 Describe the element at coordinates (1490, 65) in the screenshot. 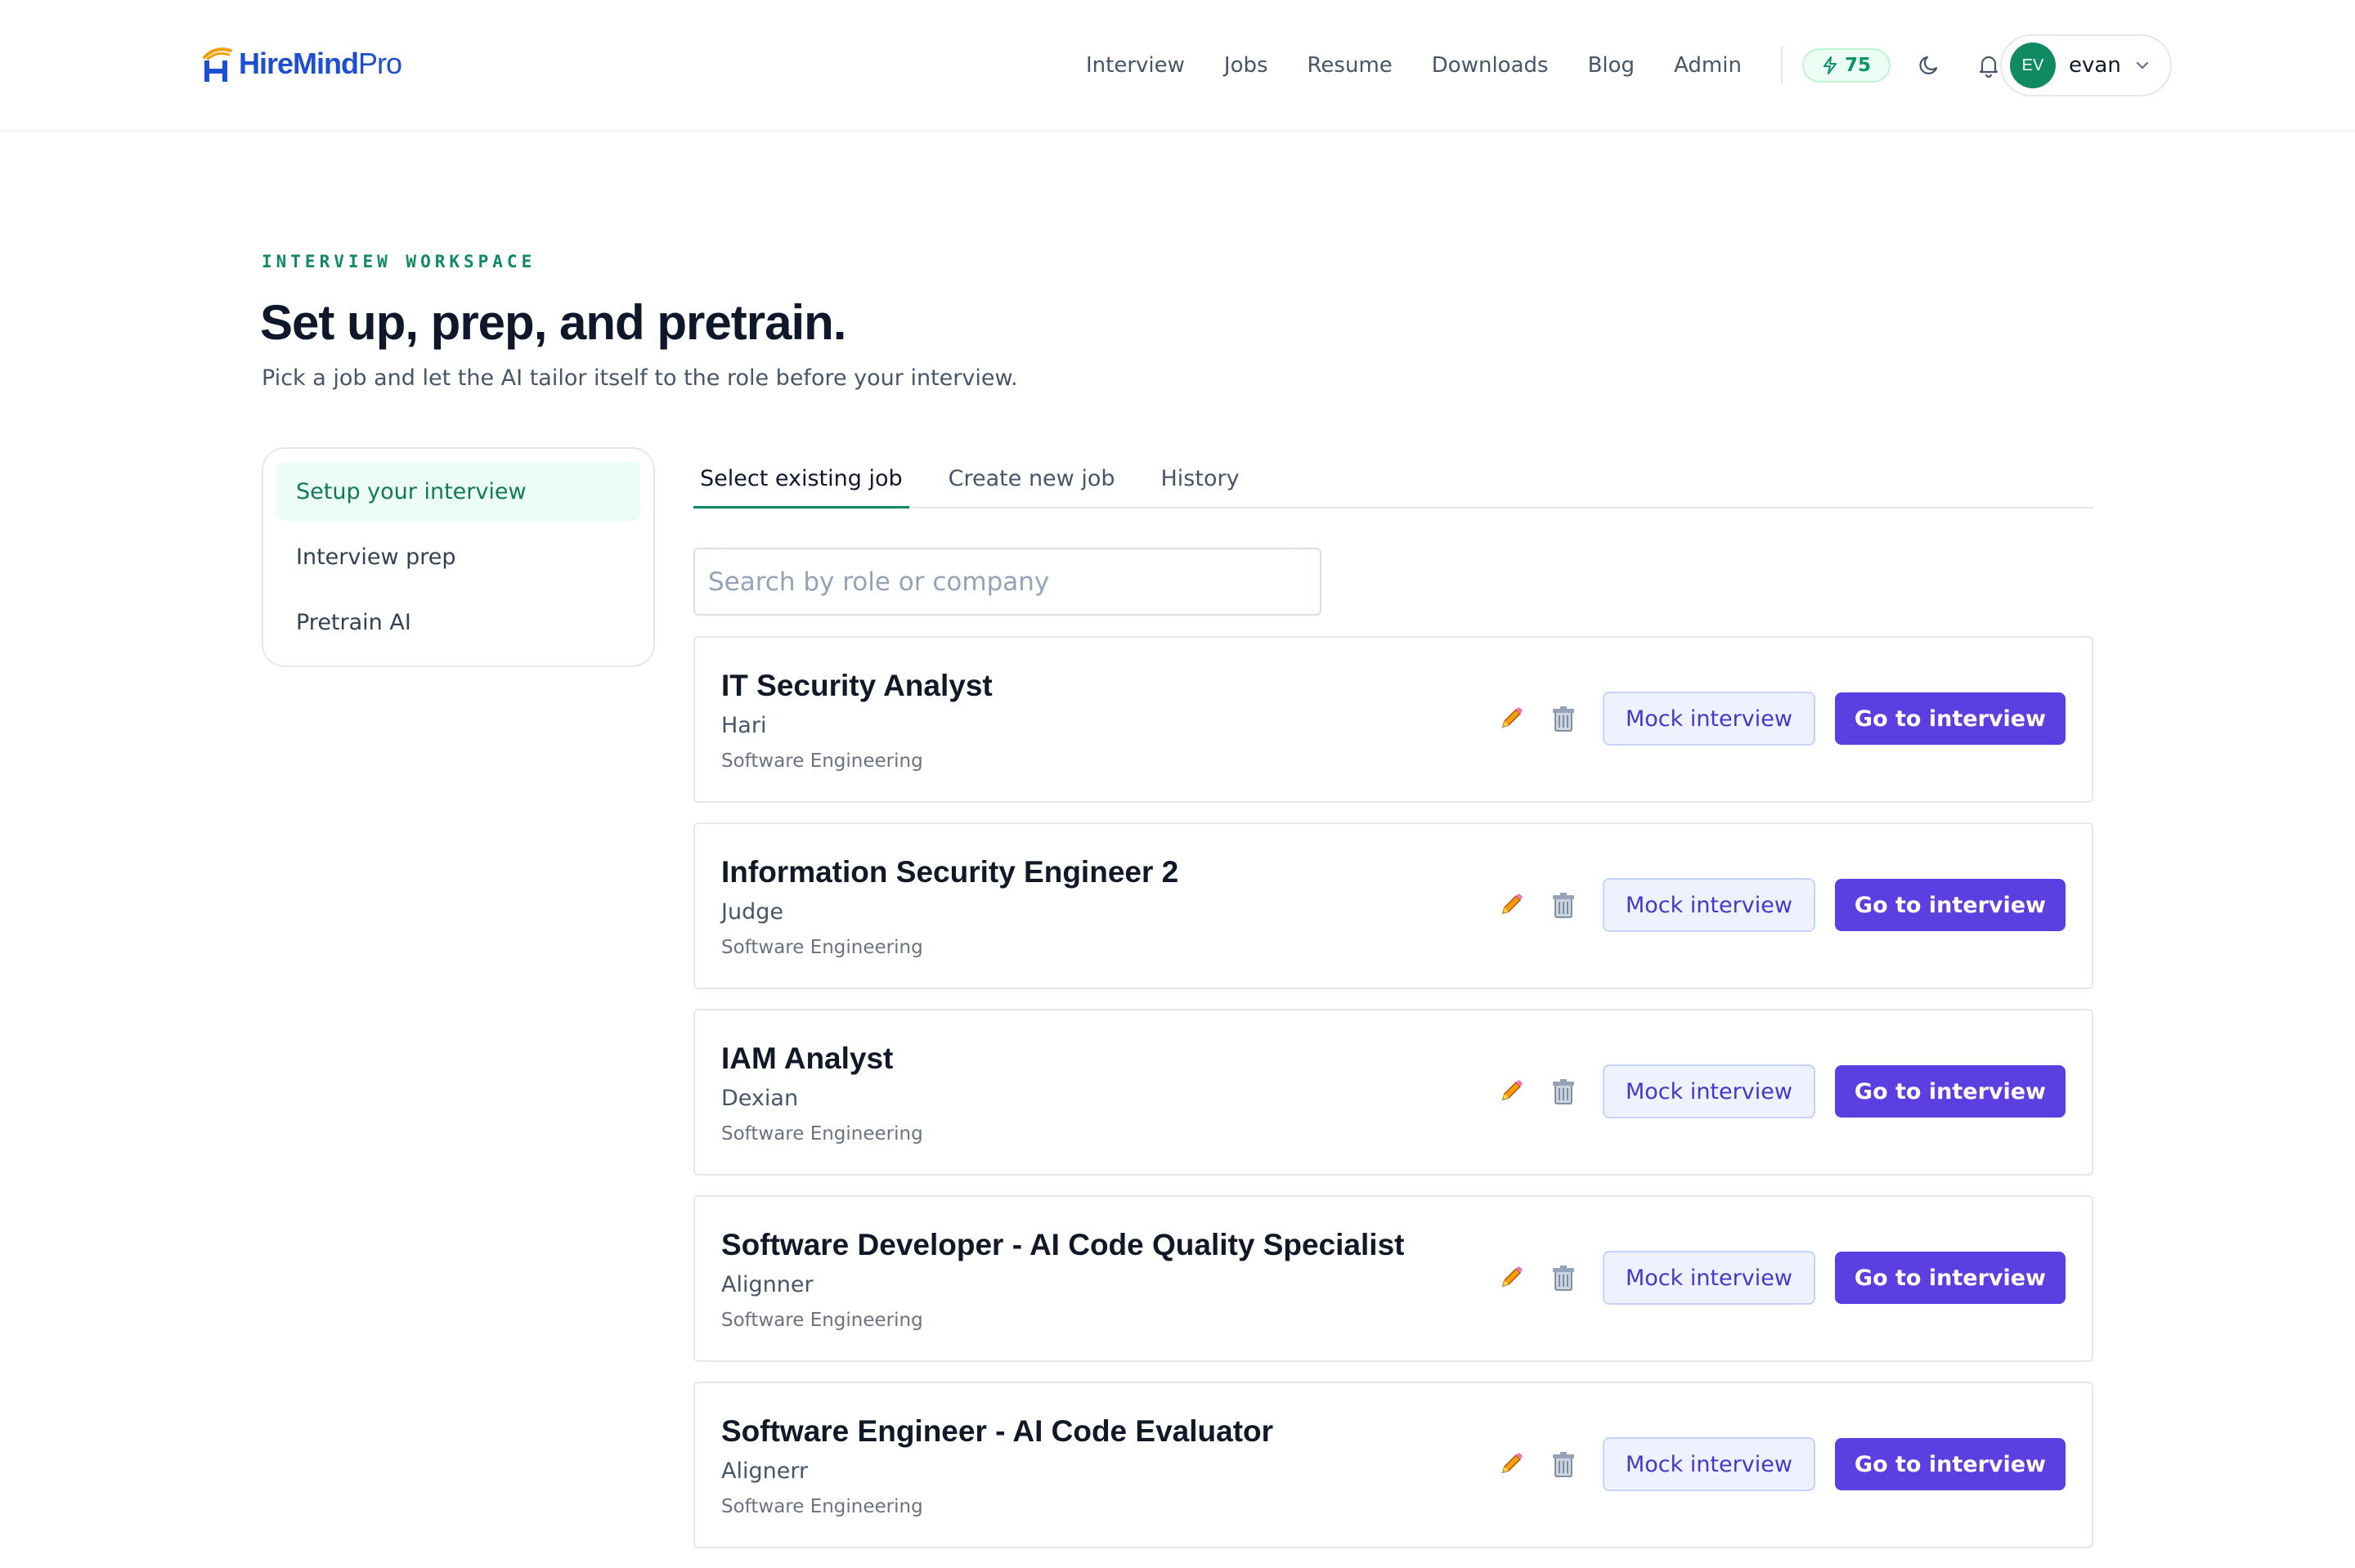

I see `nav-link-downloads: Downloads` at that location.